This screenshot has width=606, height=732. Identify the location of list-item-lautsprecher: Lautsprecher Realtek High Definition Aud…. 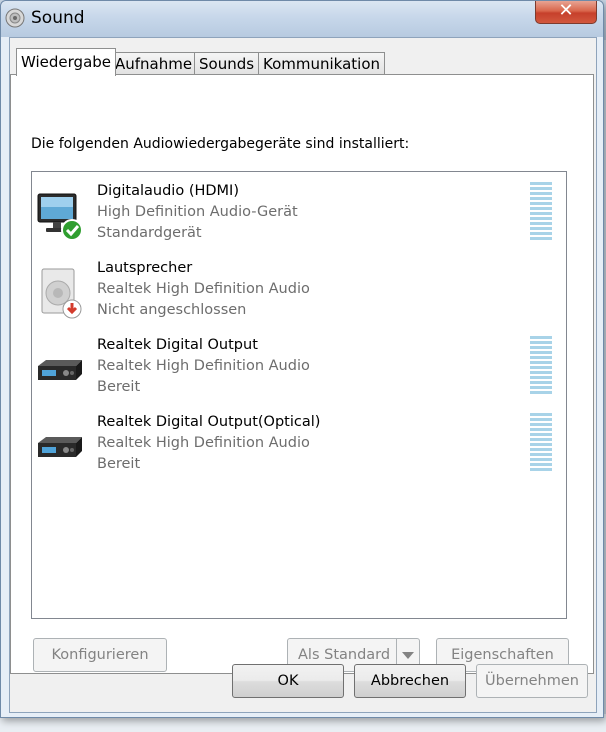
(299, 293).